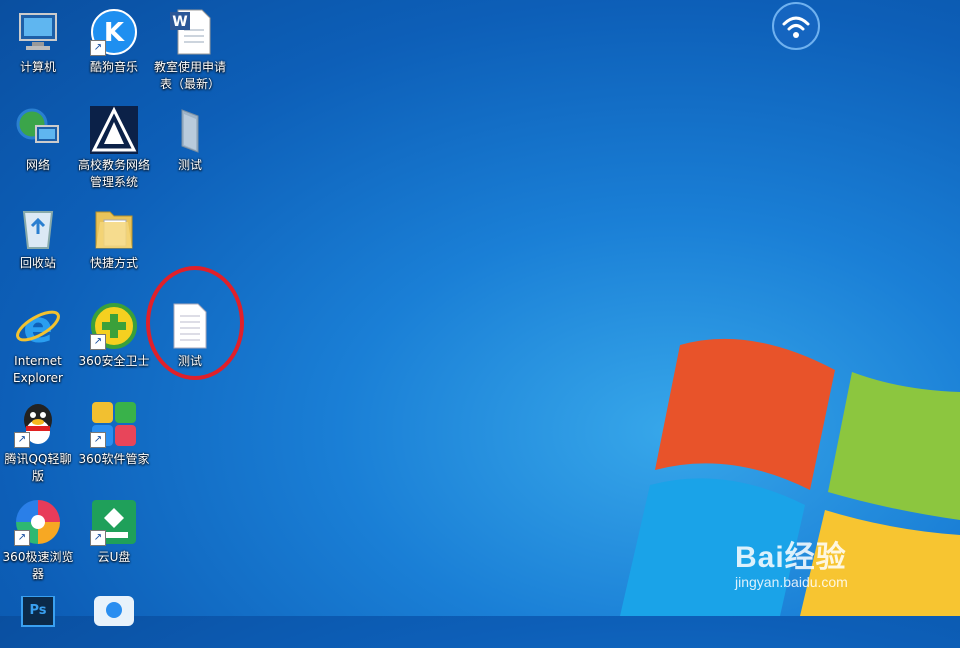  What do you see at coordinates (113, 67) in the screenshot?
I see `icon-label: 酷狗音乐` at bounding box center [113, 67].